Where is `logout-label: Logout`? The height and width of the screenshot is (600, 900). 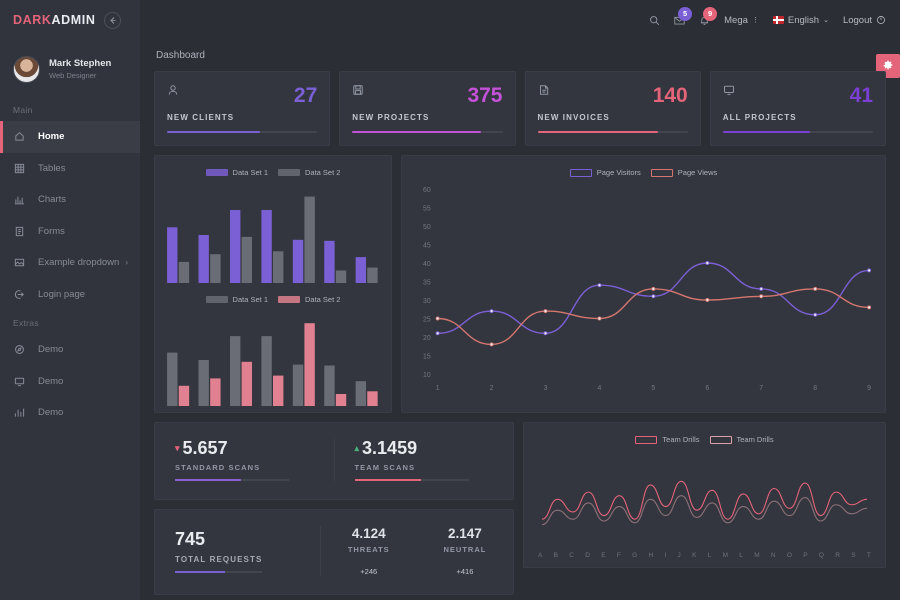 logout-label: Logout is located at coordinates (857, 20).